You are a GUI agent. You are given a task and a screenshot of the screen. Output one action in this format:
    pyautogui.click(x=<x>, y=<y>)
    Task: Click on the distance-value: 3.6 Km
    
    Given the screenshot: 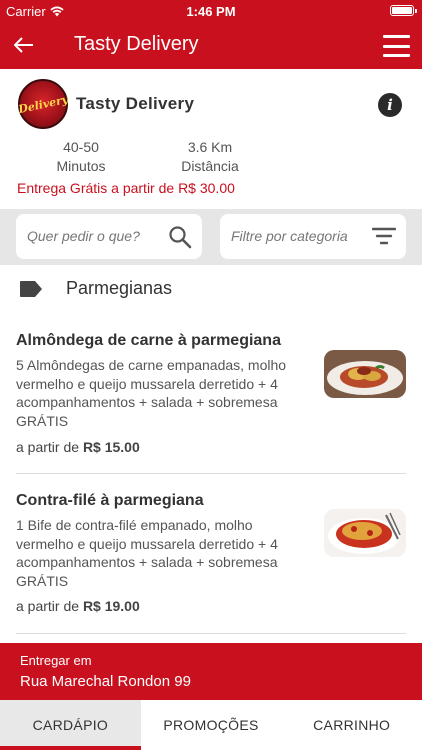 What is the action you would take?
    pyautogui.click(x=210, y=147)
    